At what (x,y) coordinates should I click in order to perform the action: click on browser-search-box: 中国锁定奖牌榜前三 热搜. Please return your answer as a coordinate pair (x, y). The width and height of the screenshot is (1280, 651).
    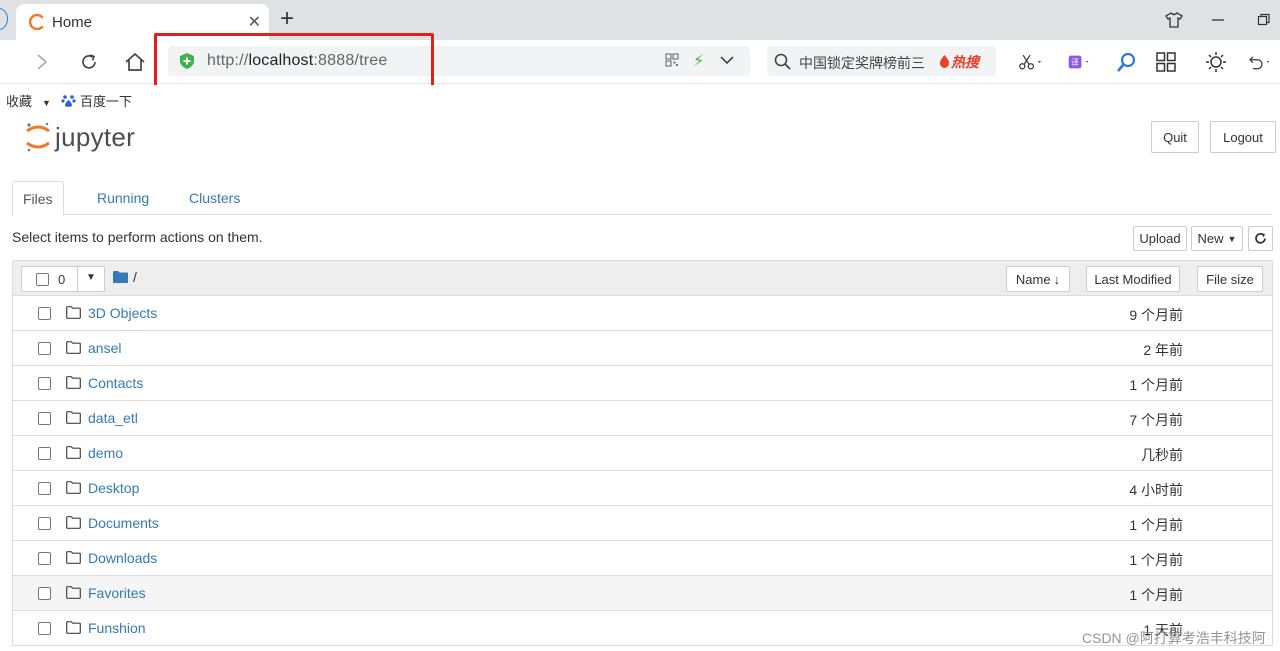
    Looking at the image, I should click on (881, 61).